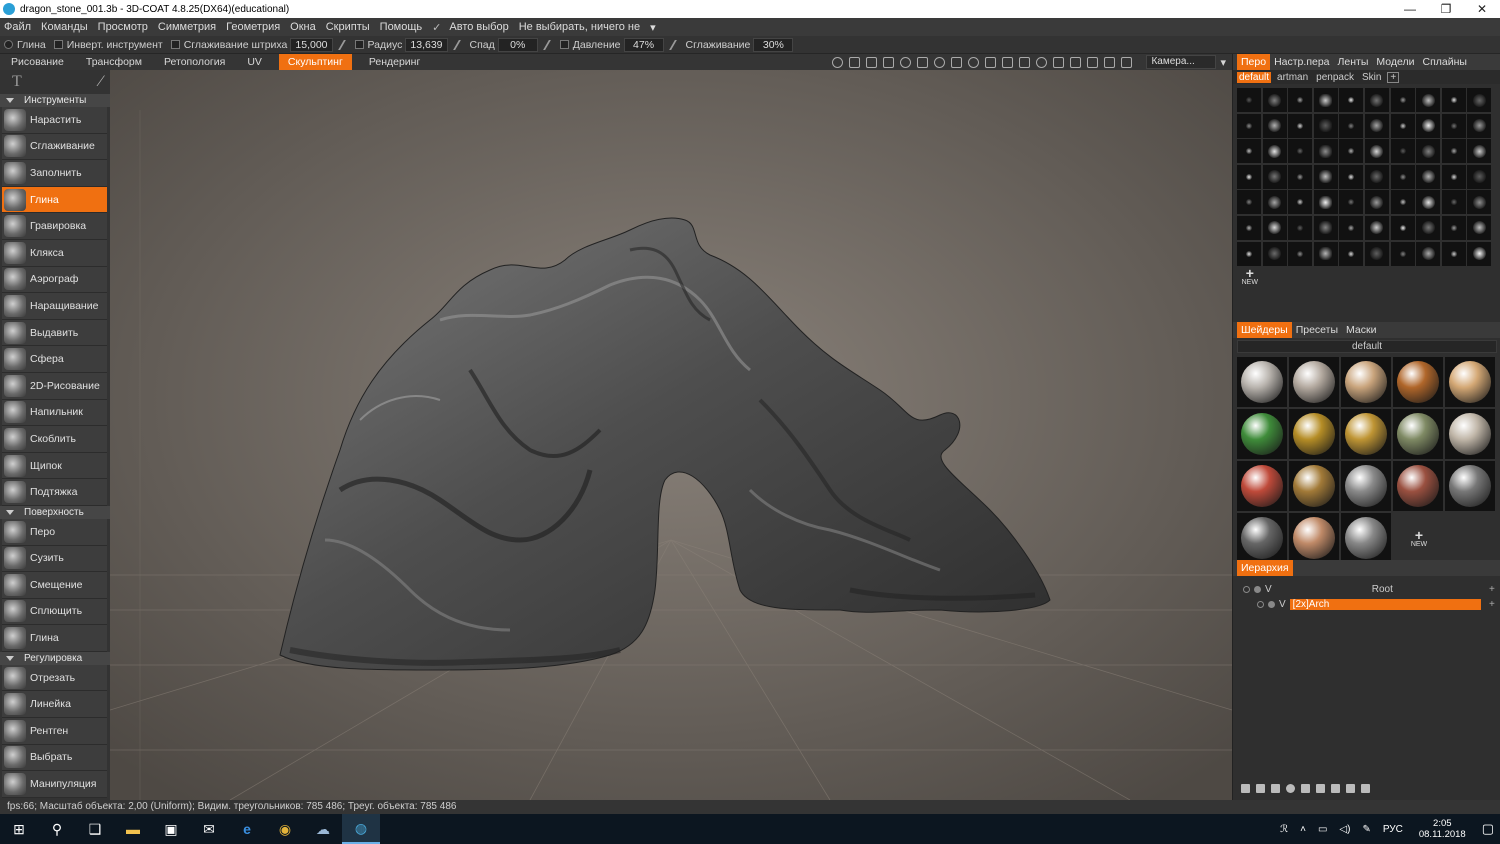 This screenshot has height=844, width=1500. What do you see at coordinates (392, 44) in the screenshot?
I see `radius-field: Радиус 13,639` at bounding box center [392, 44].